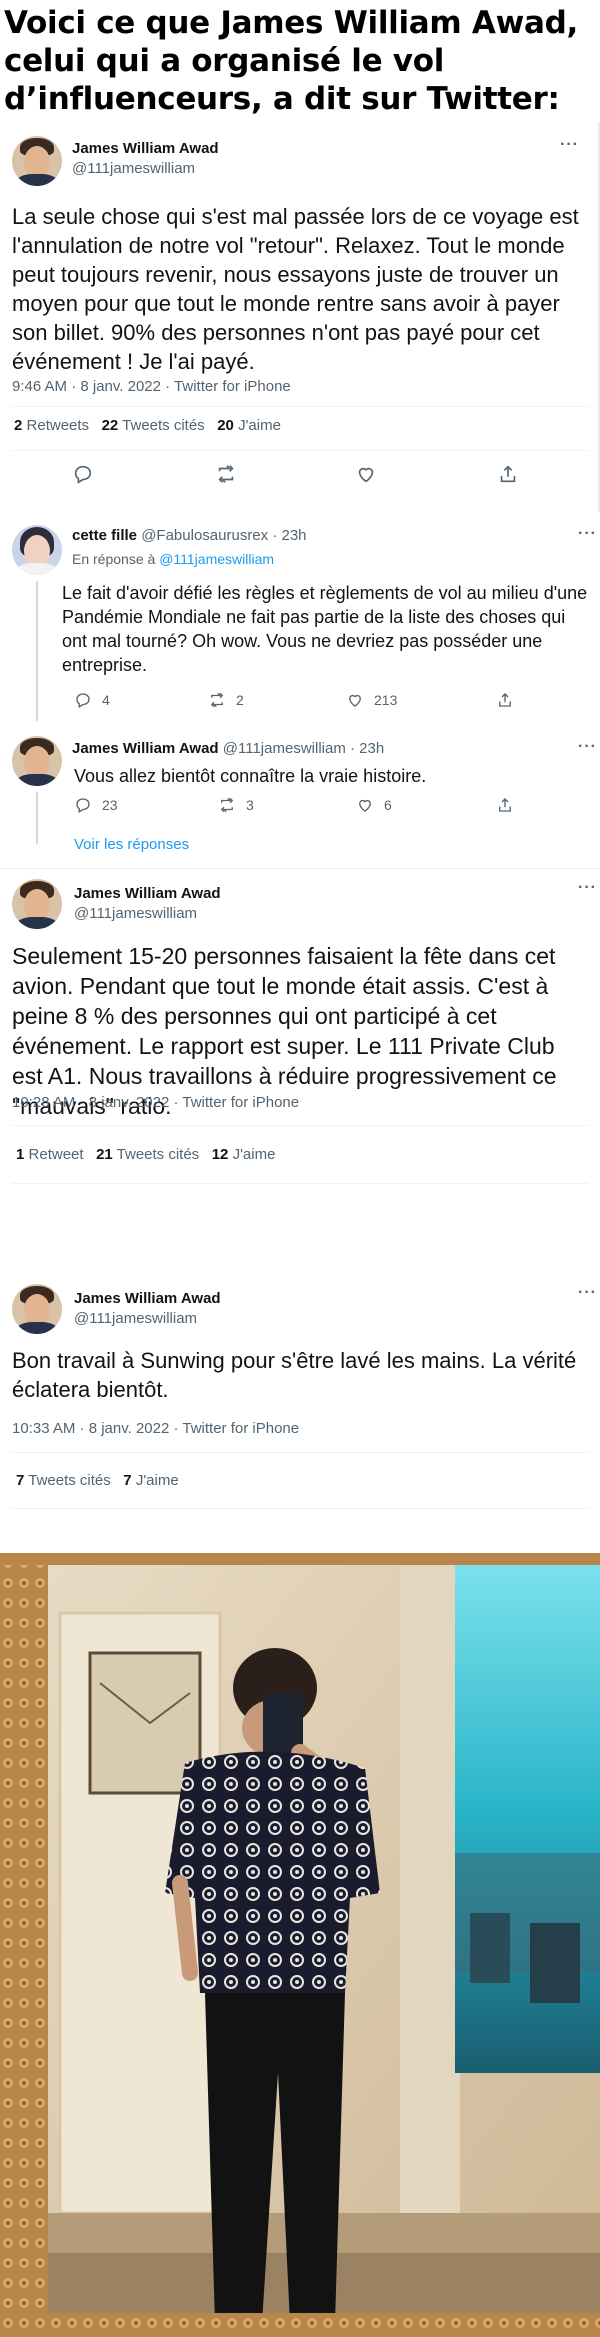 This screenshot has width=600, height=2337. What do you see at coordinates (106, 700) in the screenshot?
I see `reply-count: 4` at bounding box center [106, 700].